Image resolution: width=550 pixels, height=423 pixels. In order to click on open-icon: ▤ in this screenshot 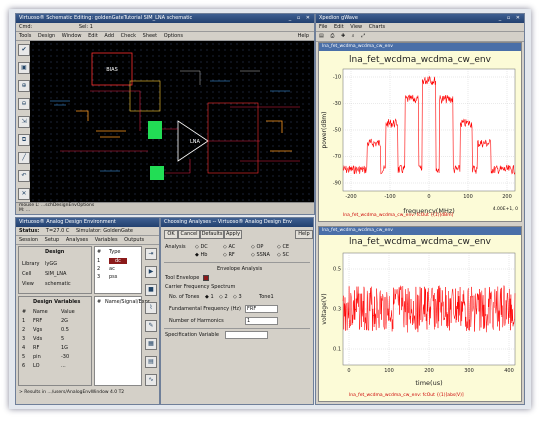, I will do `click(321, 36)`.